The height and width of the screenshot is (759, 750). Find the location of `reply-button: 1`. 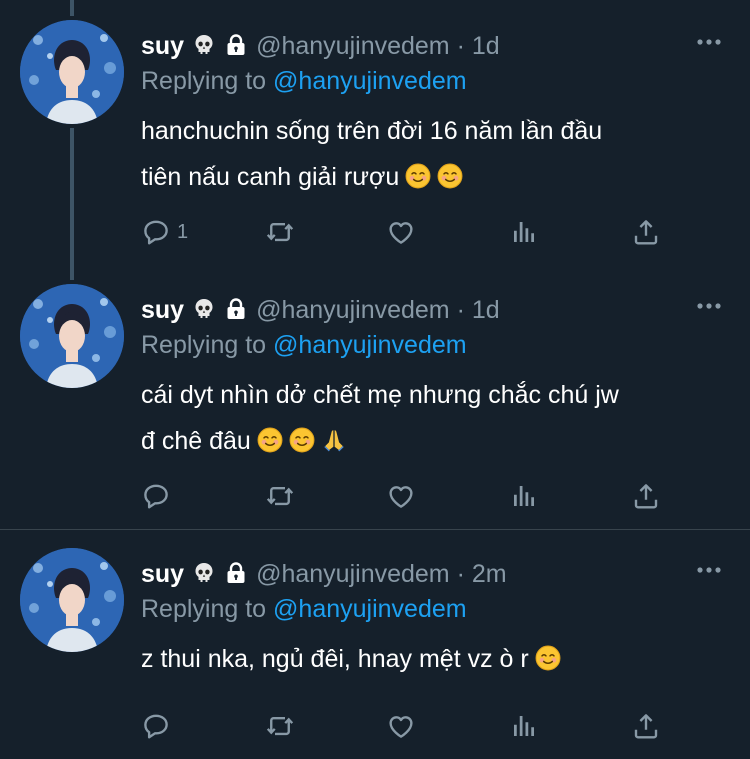

reply-button: 1 is located at coordinates (164, 232).